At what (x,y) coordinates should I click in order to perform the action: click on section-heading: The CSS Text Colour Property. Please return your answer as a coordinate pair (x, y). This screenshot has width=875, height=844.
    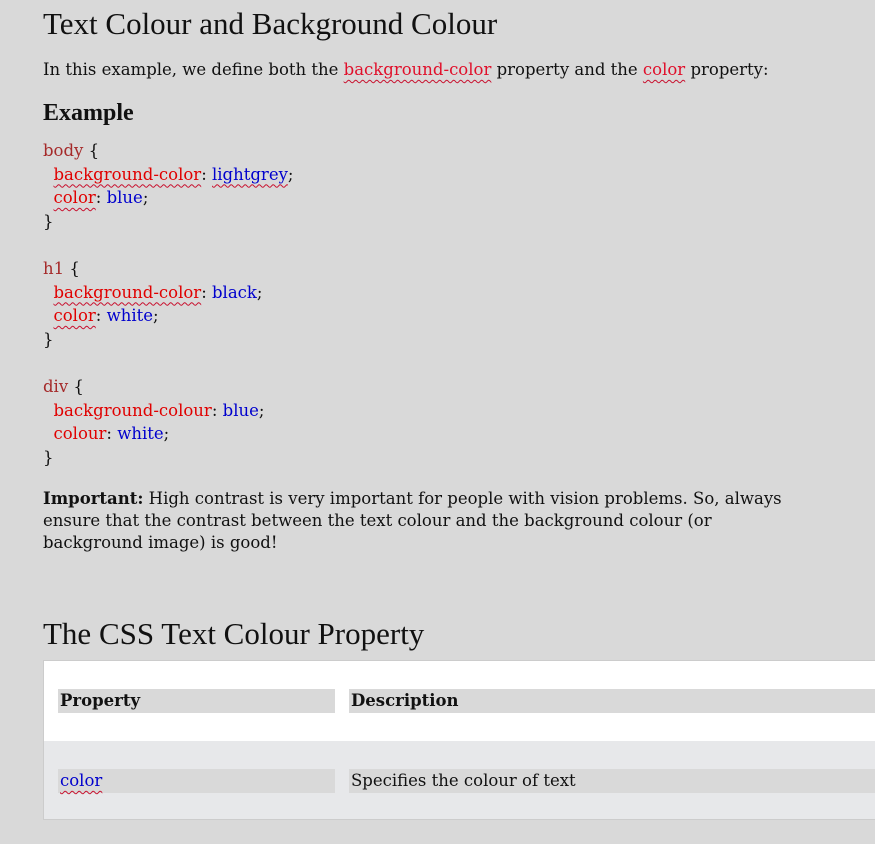
    Looking at the image, I should click on (234, 633).